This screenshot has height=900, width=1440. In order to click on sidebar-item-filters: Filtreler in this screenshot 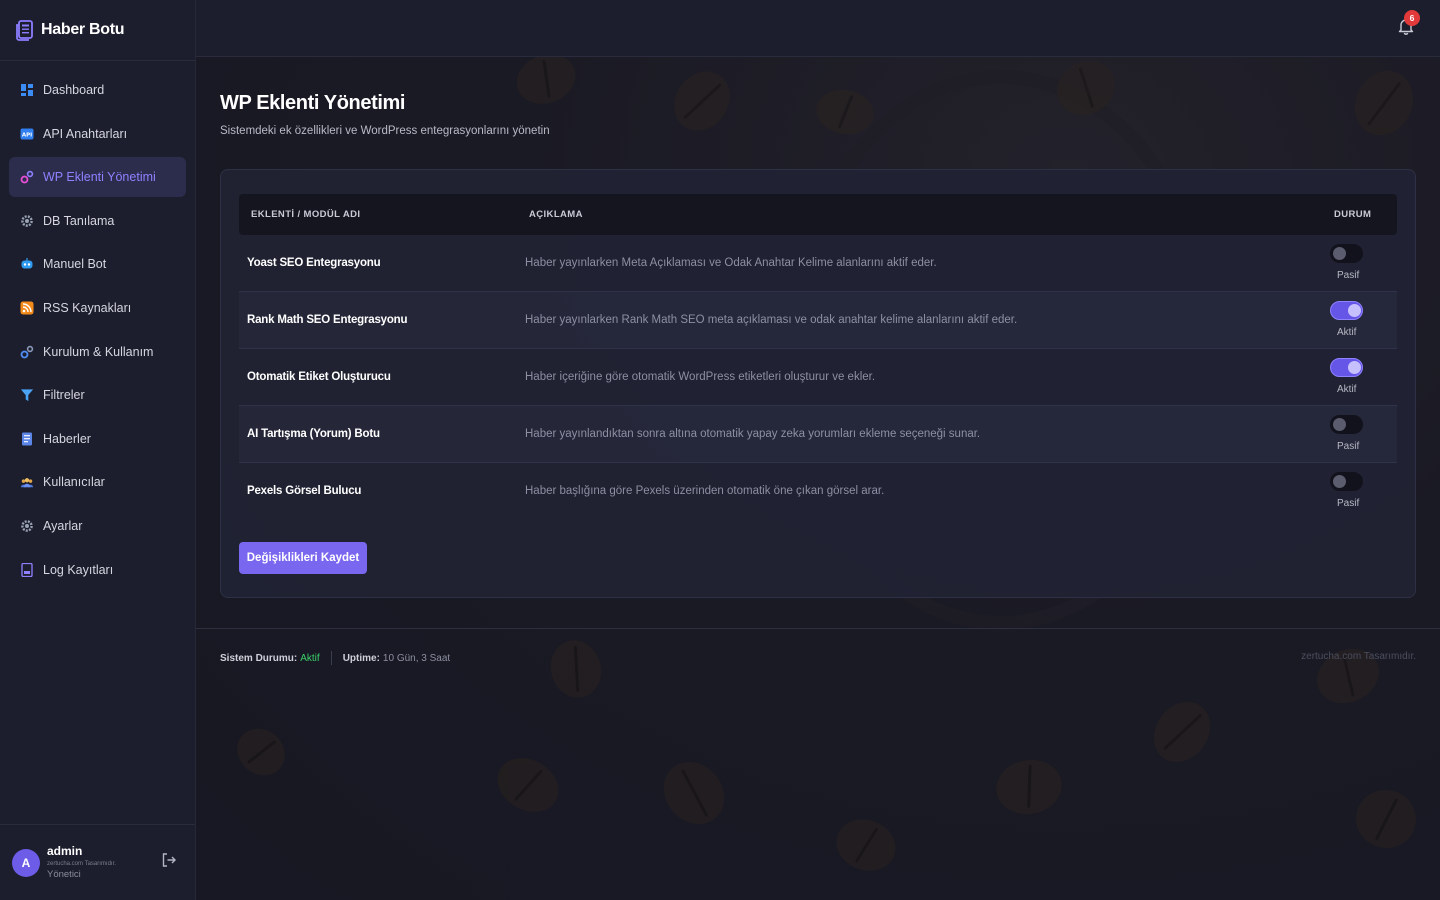, I will do `click(97, 395)`.